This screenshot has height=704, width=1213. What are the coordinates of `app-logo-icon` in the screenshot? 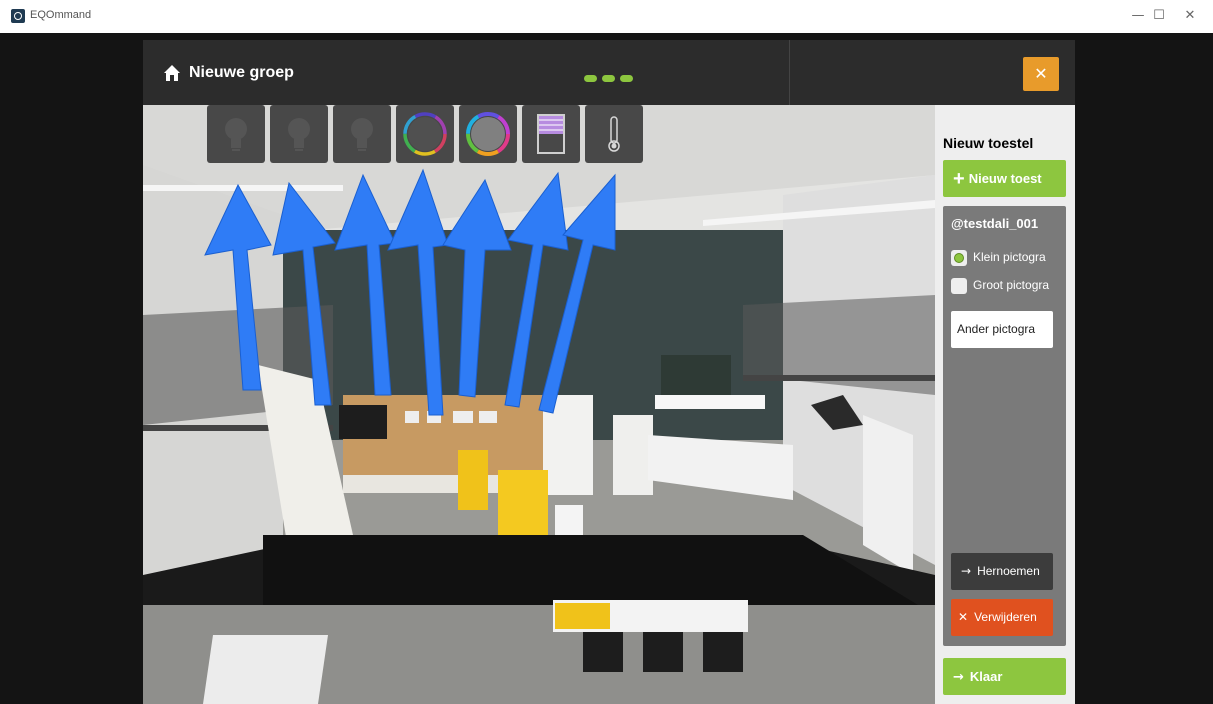 It's located at (18, 16).